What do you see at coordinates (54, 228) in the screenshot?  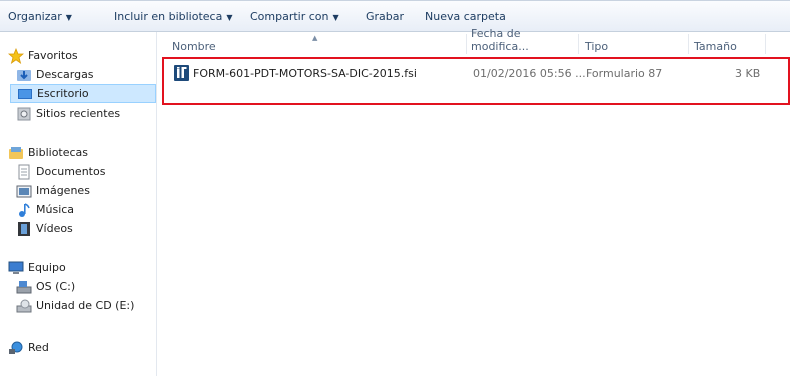 I see `nav-videos-label: Vídeos` at bounding box center [54, 228].